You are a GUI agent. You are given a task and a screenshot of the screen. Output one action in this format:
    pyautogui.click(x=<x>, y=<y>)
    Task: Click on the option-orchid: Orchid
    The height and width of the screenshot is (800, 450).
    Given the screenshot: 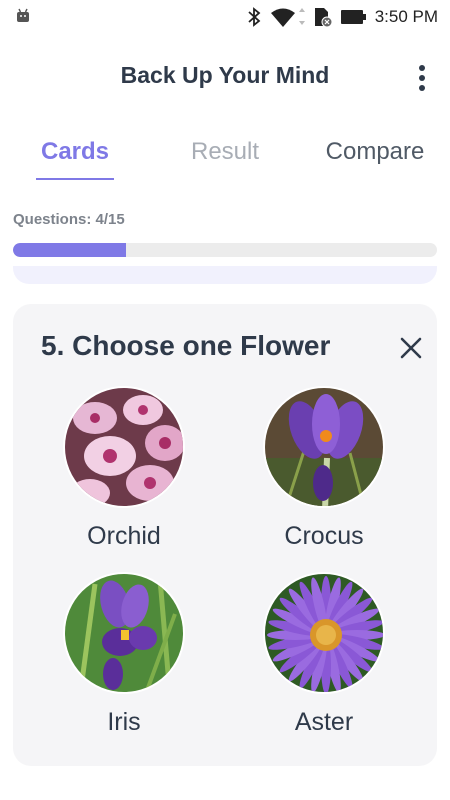 What is the action you would take?
    pyautogui.click(x=103, y=471)
    